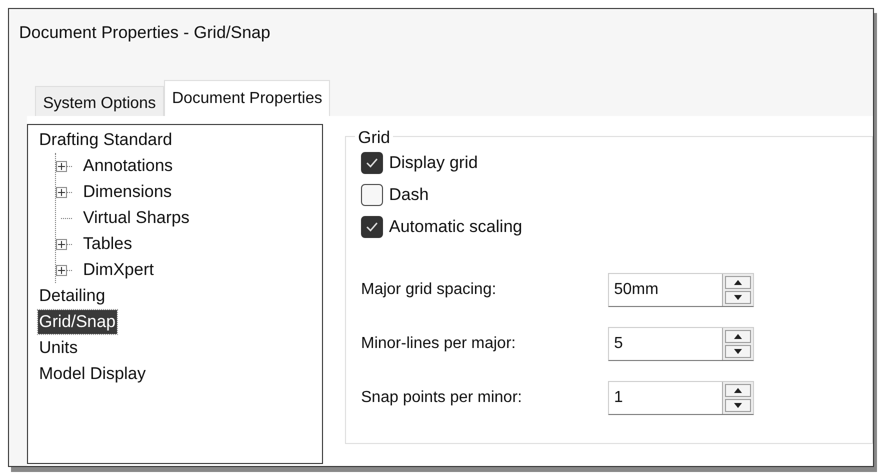 This screenshot has height=475, width=881. What do you see at coordinates (58, 348) in the screenshot?
I see `tree-item: Units` at bounding box center [58, 348].